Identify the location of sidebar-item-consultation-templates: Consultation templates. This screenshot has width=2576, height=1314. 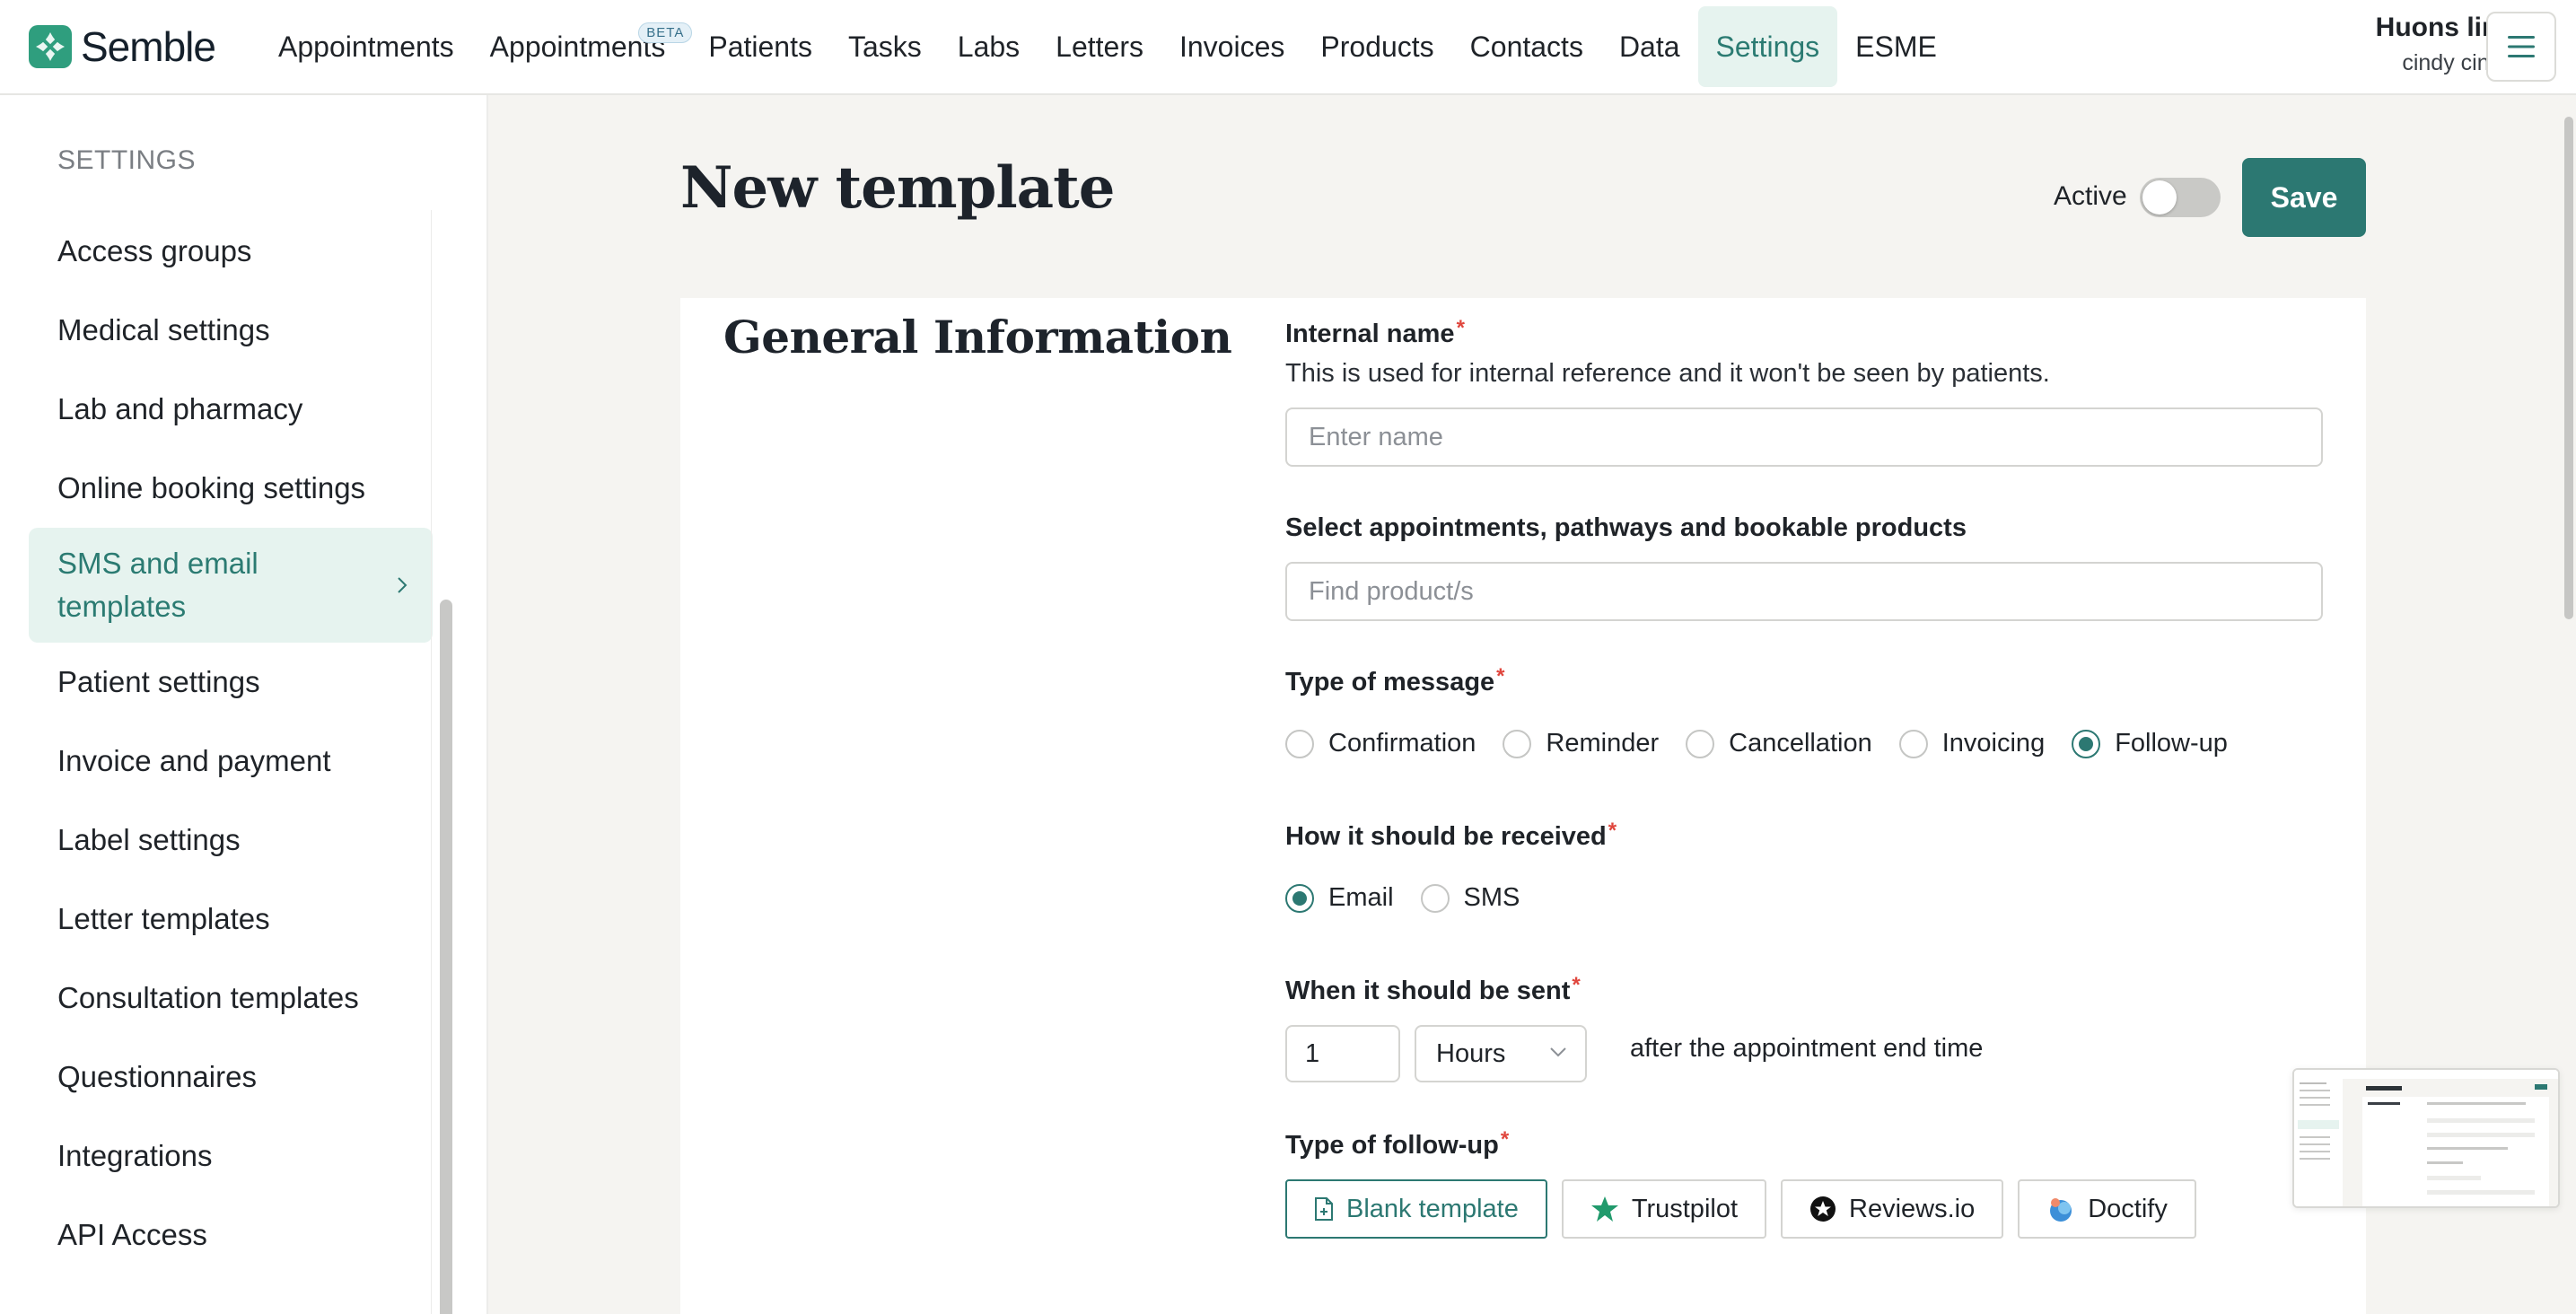
(231, 999).